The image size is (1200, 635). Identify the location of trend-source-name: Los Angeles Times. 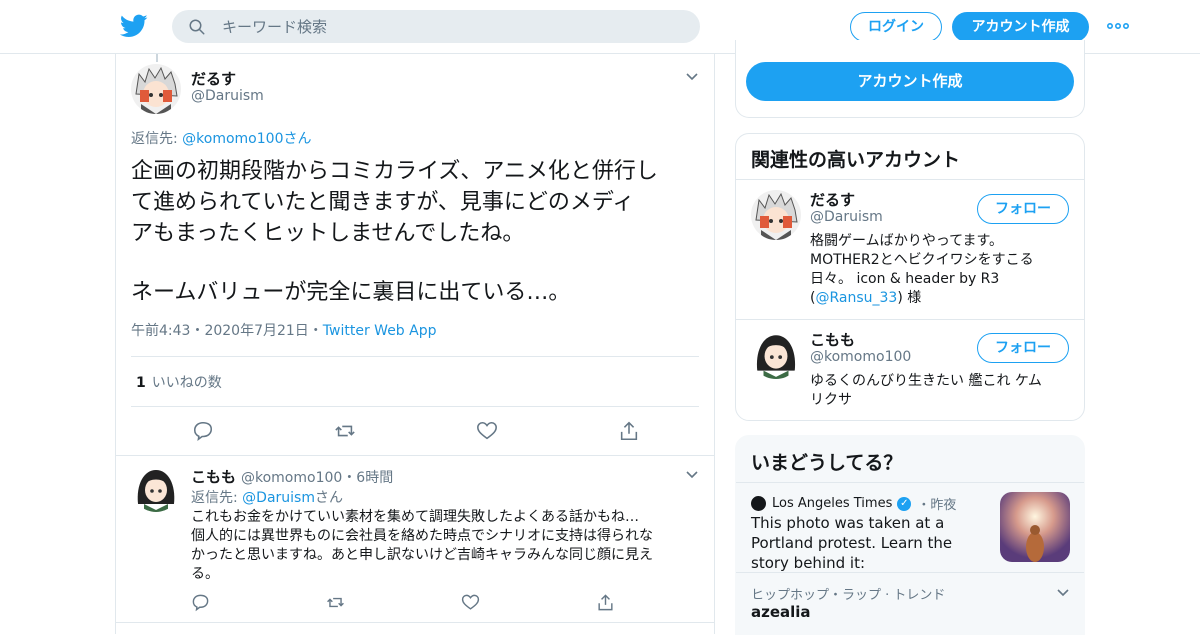
(832, 503).